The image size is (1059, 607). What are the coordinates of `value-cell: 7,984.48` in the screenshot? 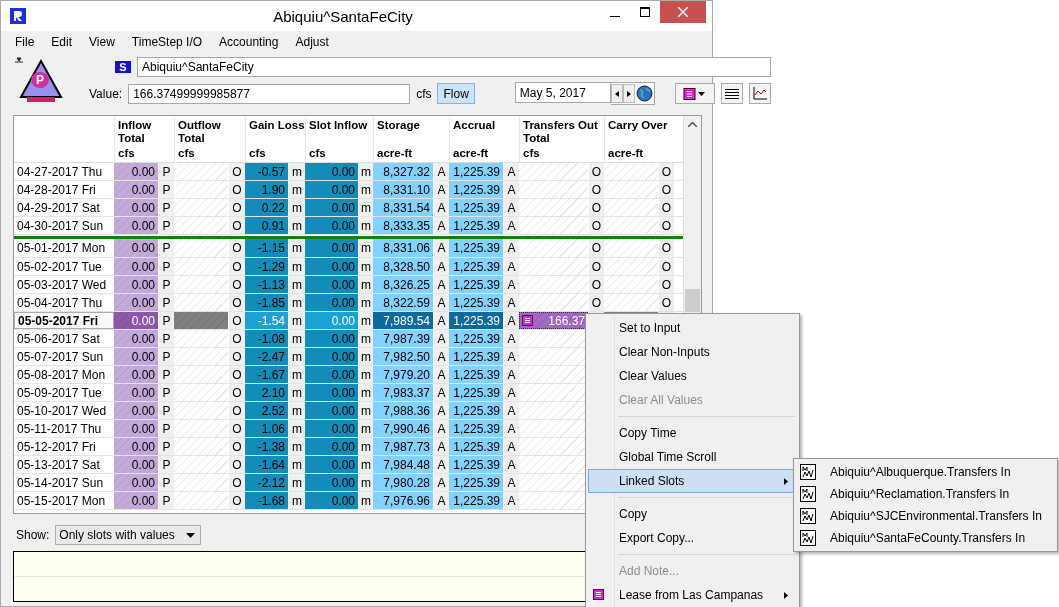 It's located at (403, 464).